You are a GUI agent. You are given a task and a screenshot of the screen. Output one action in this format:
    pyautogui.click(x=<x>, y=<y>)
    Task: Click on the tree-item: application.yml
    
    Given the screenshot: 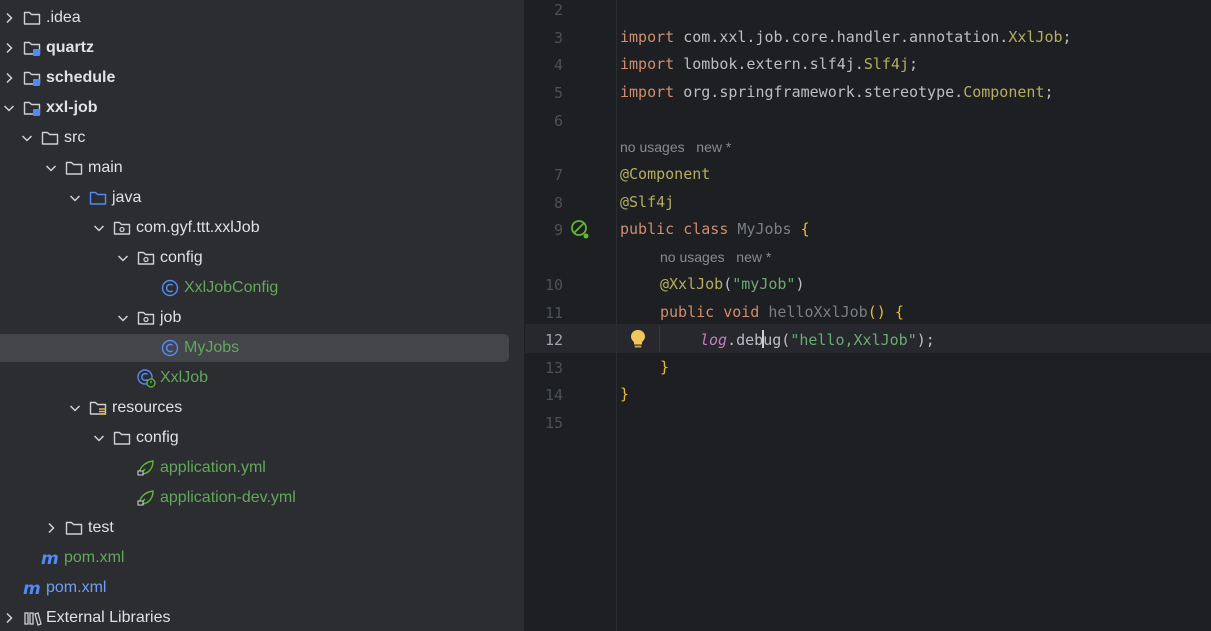 What is the action you would take?
    pyautogui.click(x=262, y=468)
    